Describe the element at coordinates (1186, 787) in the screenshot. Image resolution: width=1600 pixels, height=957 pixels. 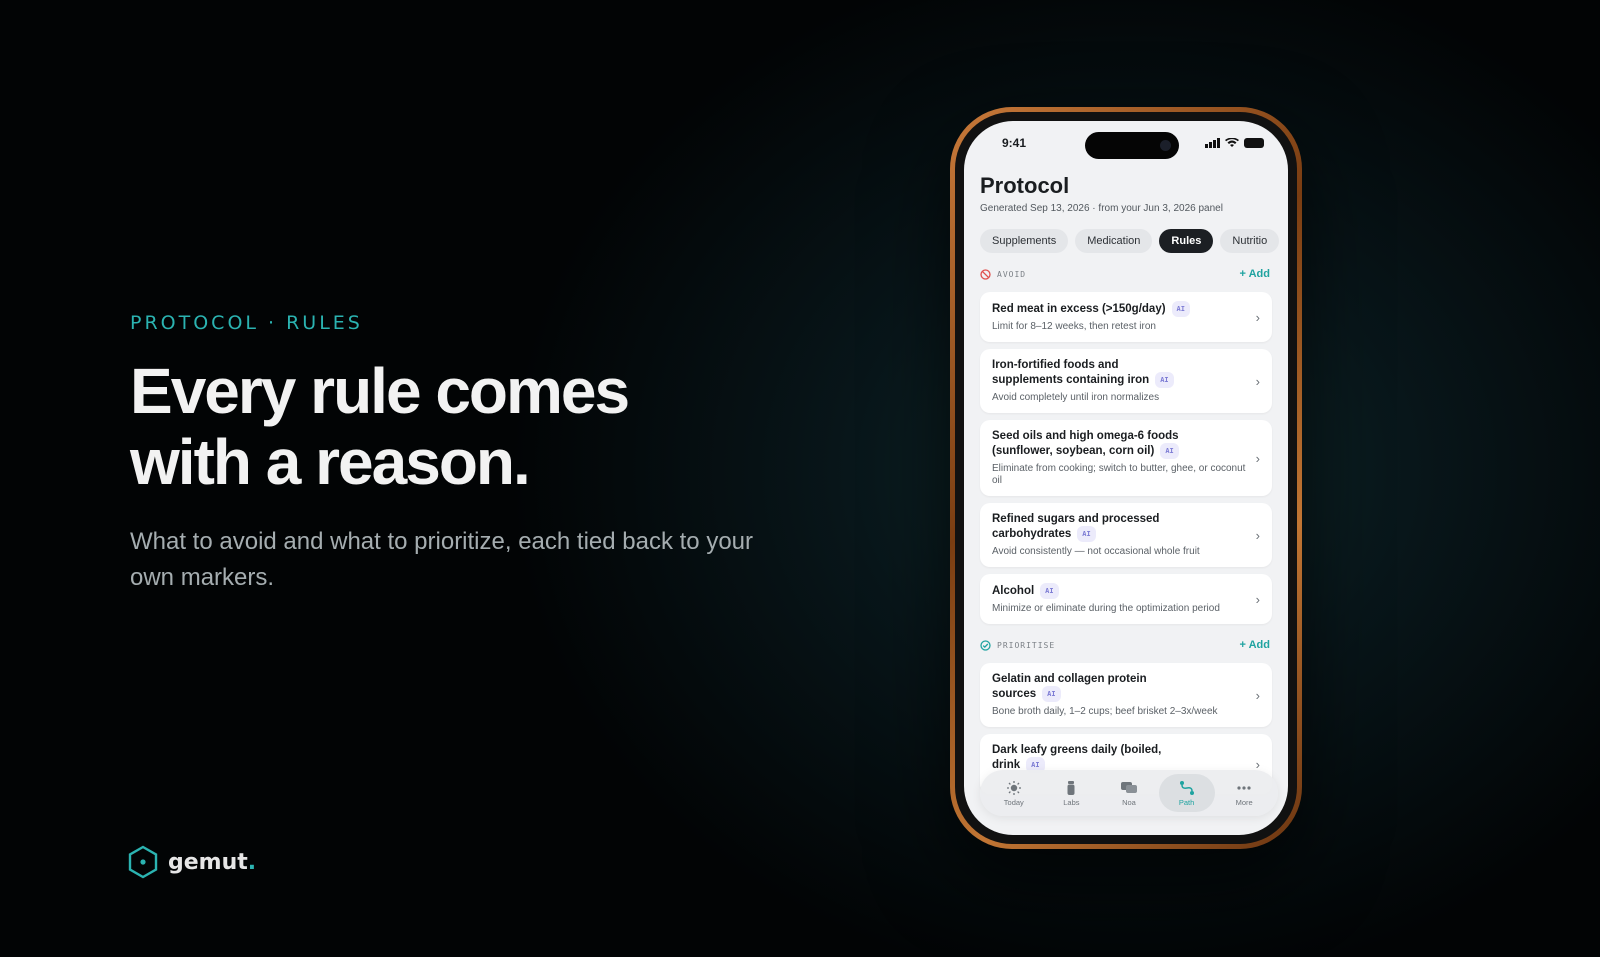
I see `path-icon` at that location.